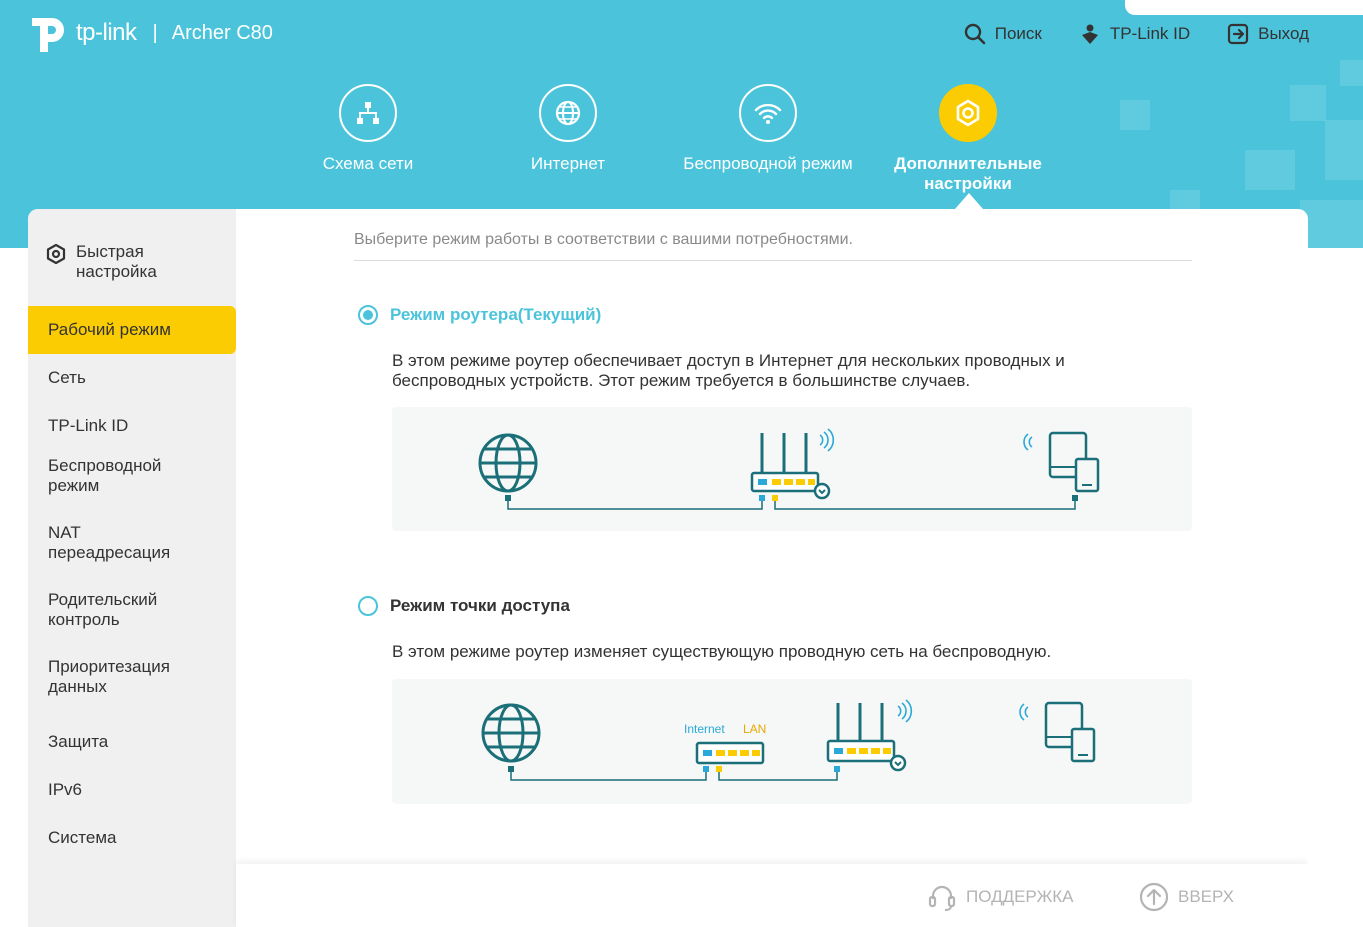  Describe the element at coordinates (735, 315) in the screenshot. I see `router-mode-radio-row: Режим роутера(Текущий)` at that location.